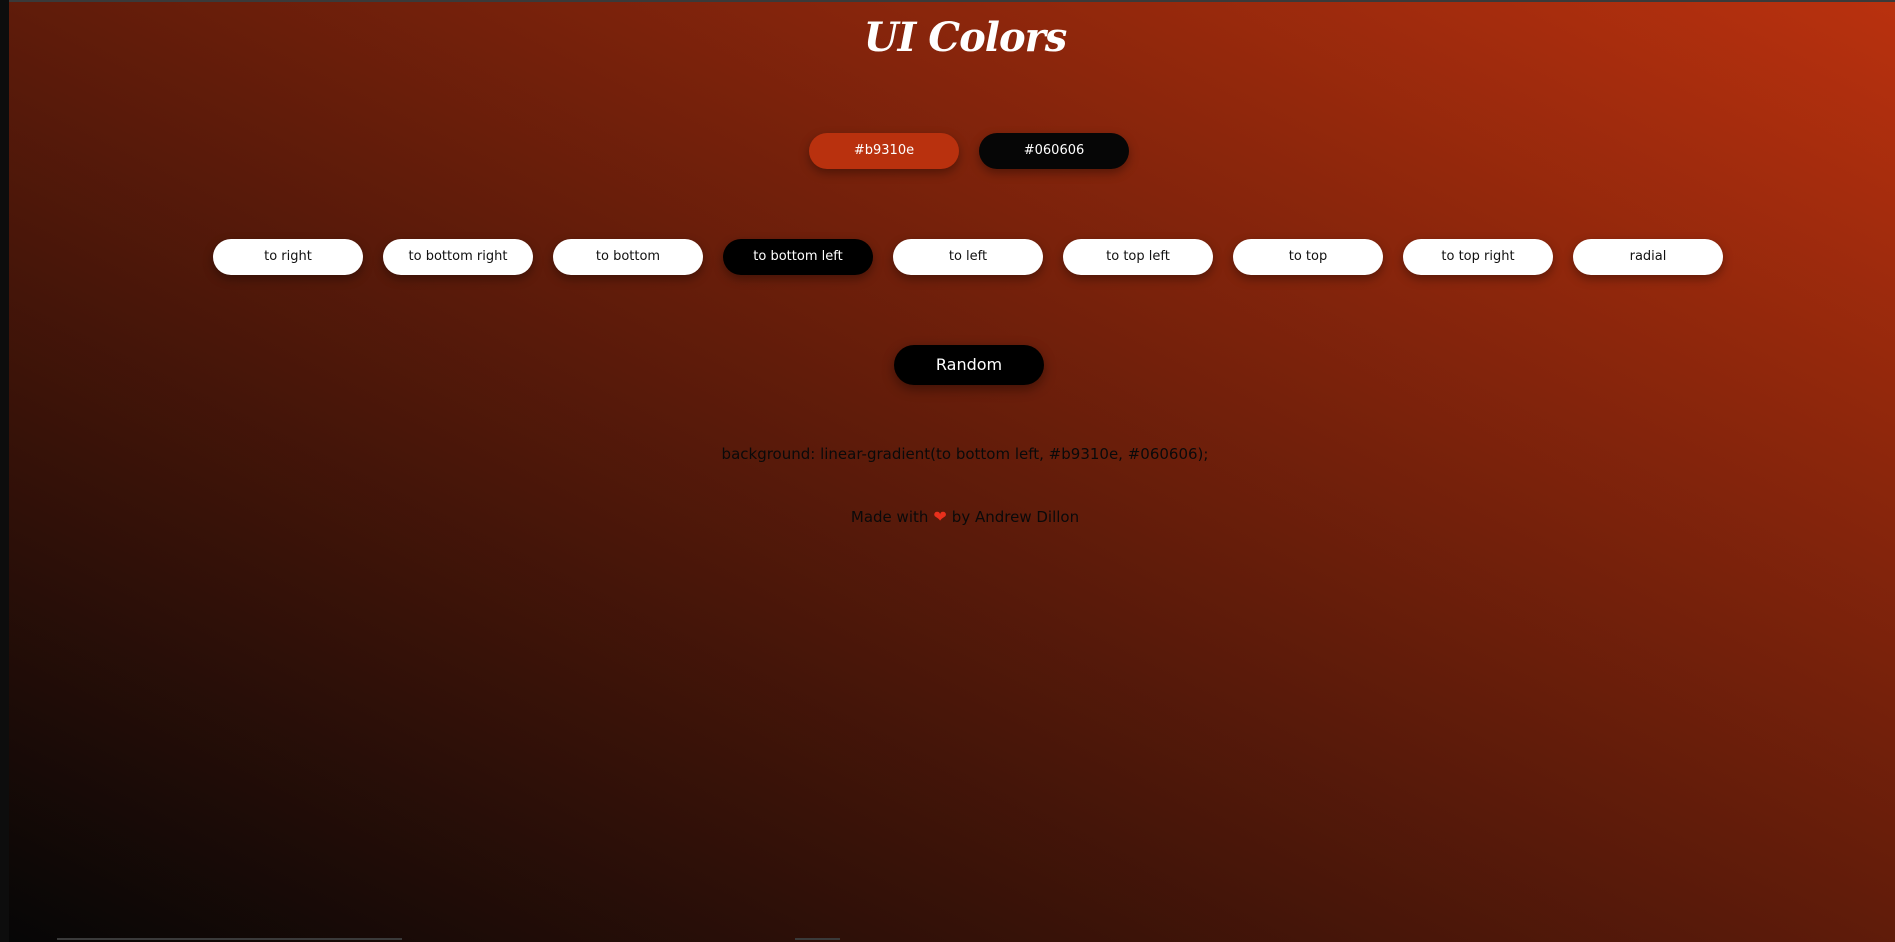  Describe the element at coordinates (4, 471) in the screenshot. I see `window-left-border` at that location.